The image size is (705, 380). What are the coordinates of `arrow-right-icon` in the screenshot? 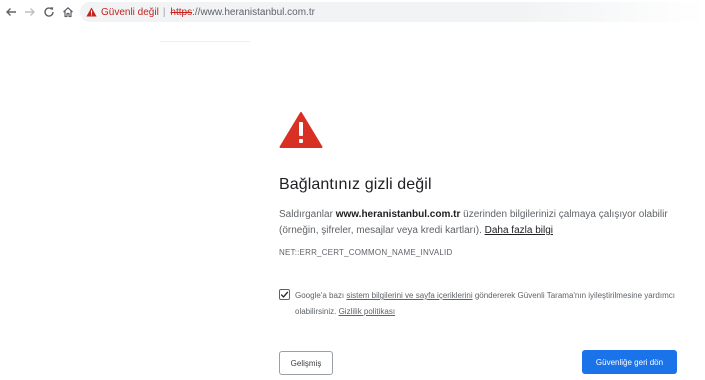 It's located at (30, 12).